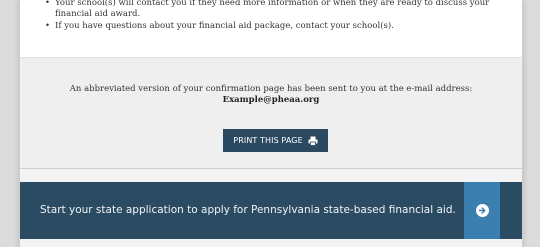 The image size is (540, 247). What do you see at coordinates (313, 141) in the screenshot?
I see `printer-icon` at bounding box center [313, 141].